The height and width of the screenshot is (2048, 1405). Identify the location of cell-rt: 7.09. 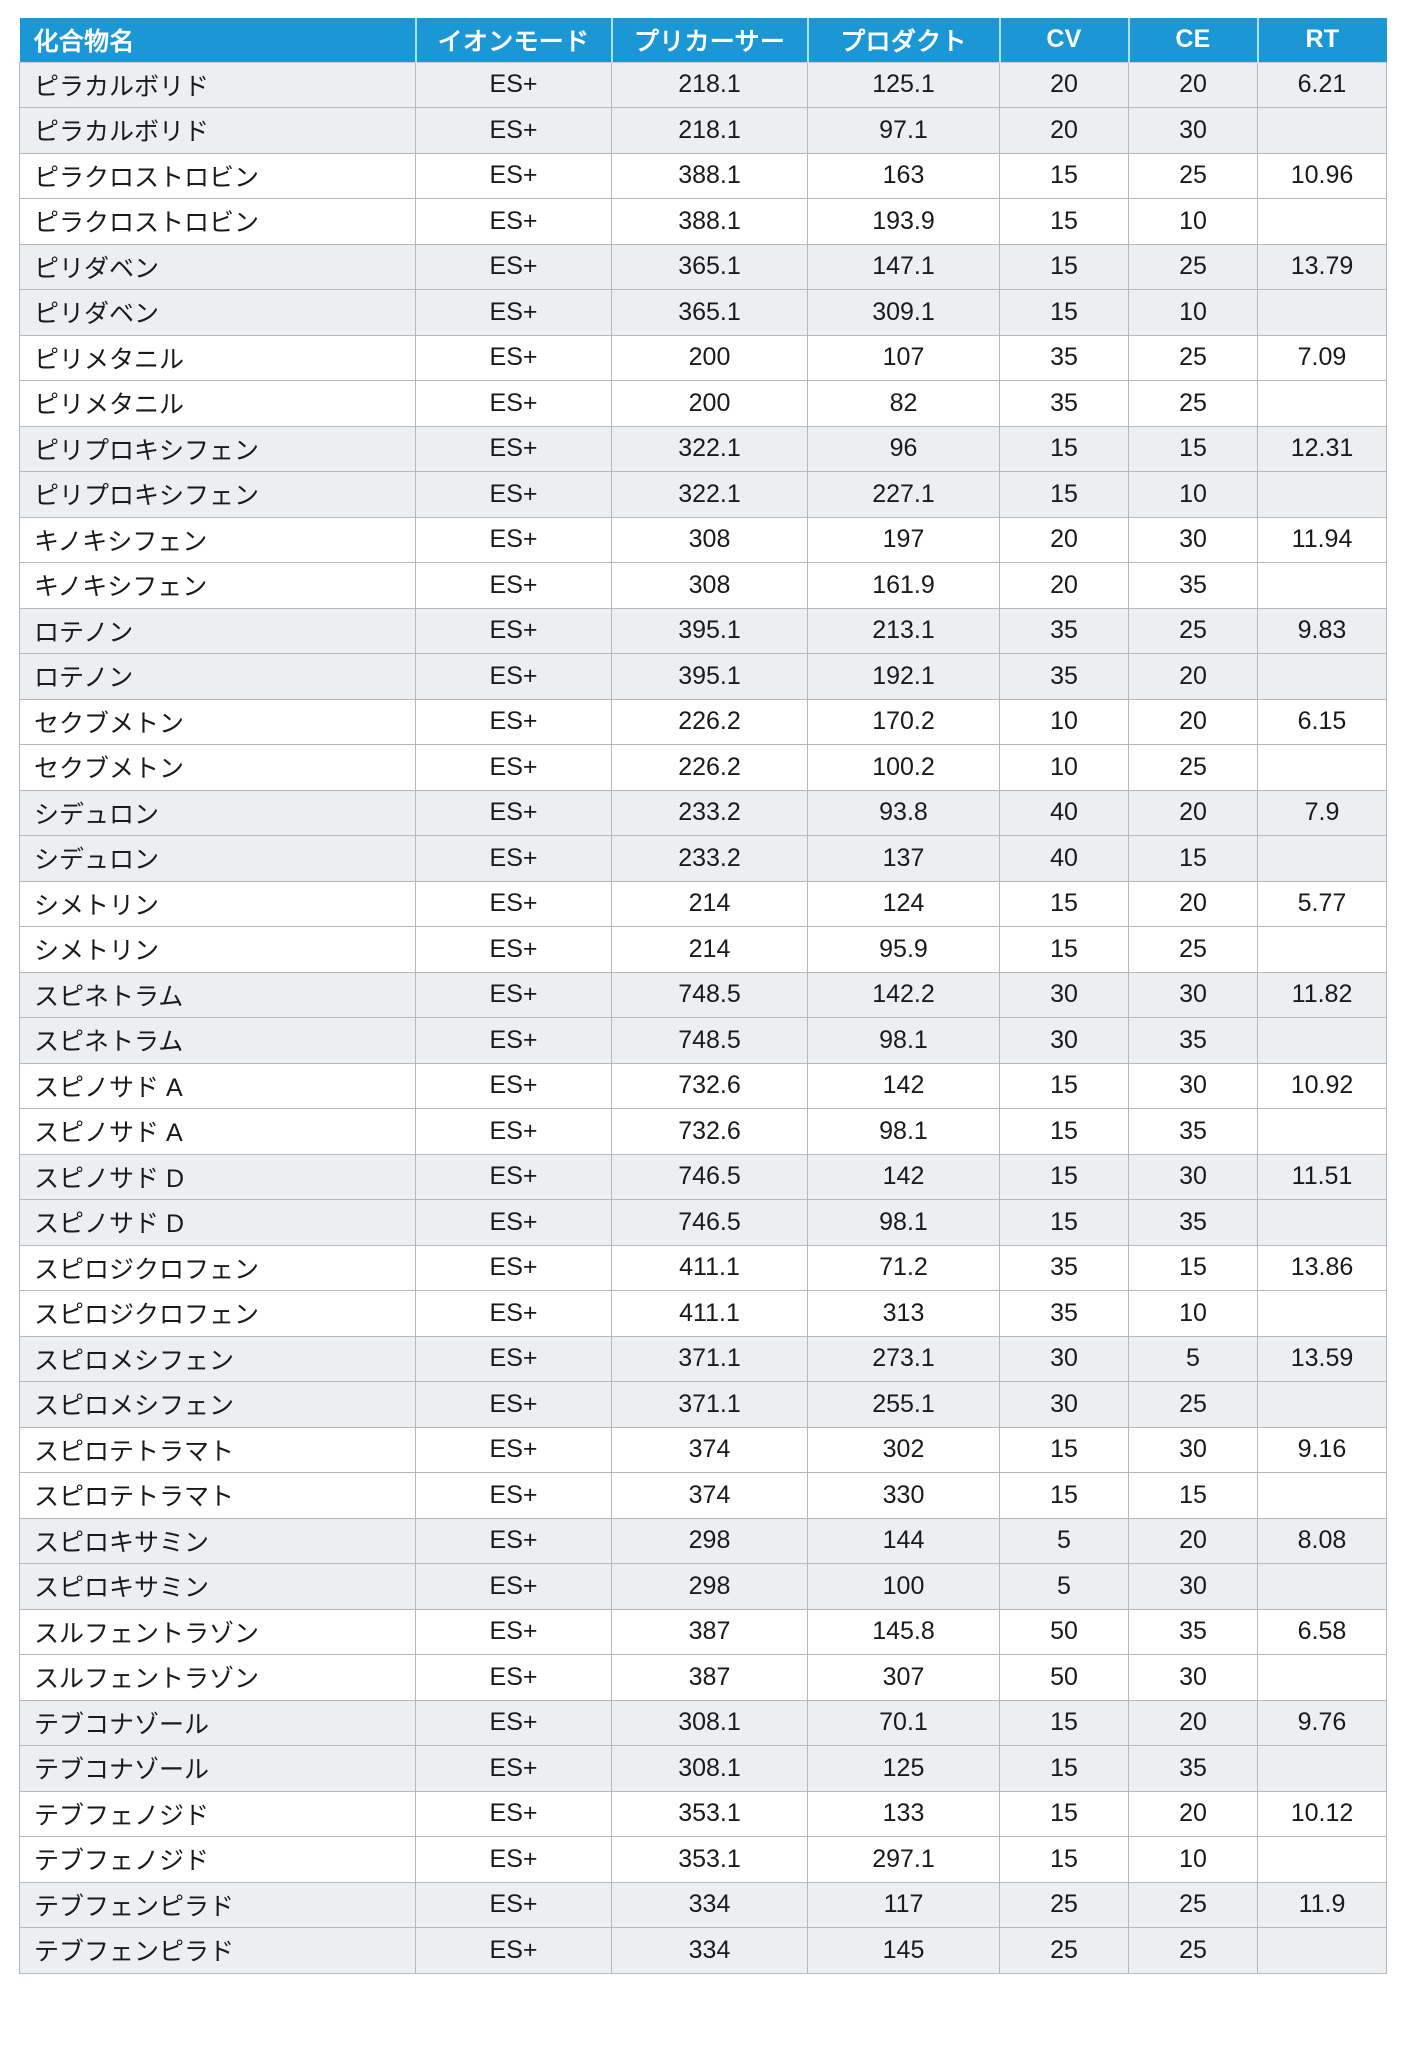
(1322, 358).